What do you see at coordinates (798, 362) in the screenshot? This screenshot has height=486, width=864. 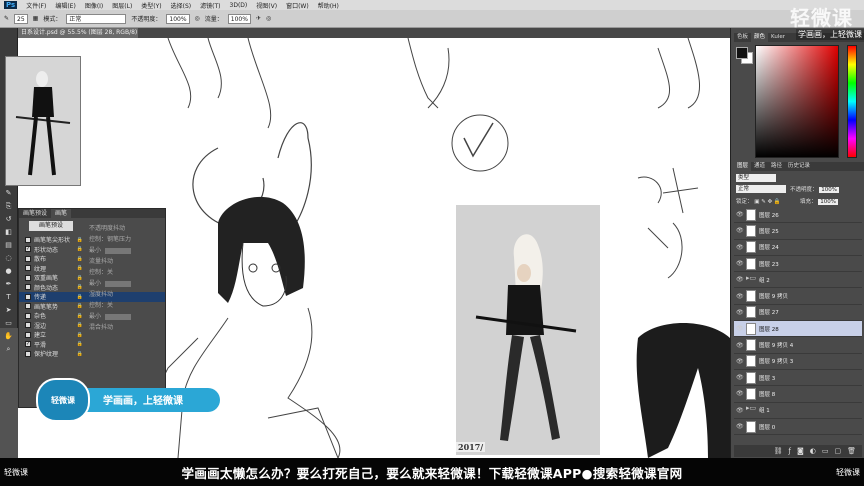 I see `layer-row: 👁 图层 9 拷贝 3` at bounding box center [798, 362].